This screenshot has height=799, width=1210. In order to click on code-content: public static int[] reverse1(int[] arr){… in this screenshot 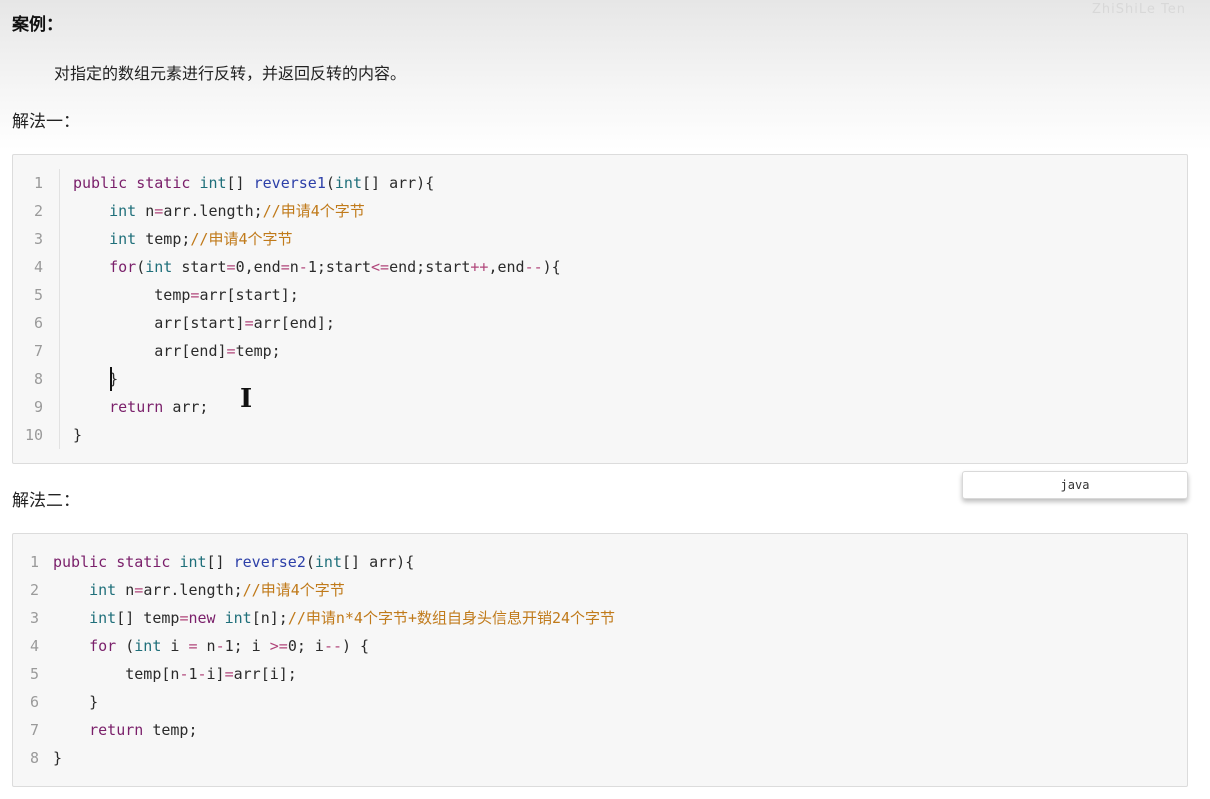, I will do `click(317, 309)`.